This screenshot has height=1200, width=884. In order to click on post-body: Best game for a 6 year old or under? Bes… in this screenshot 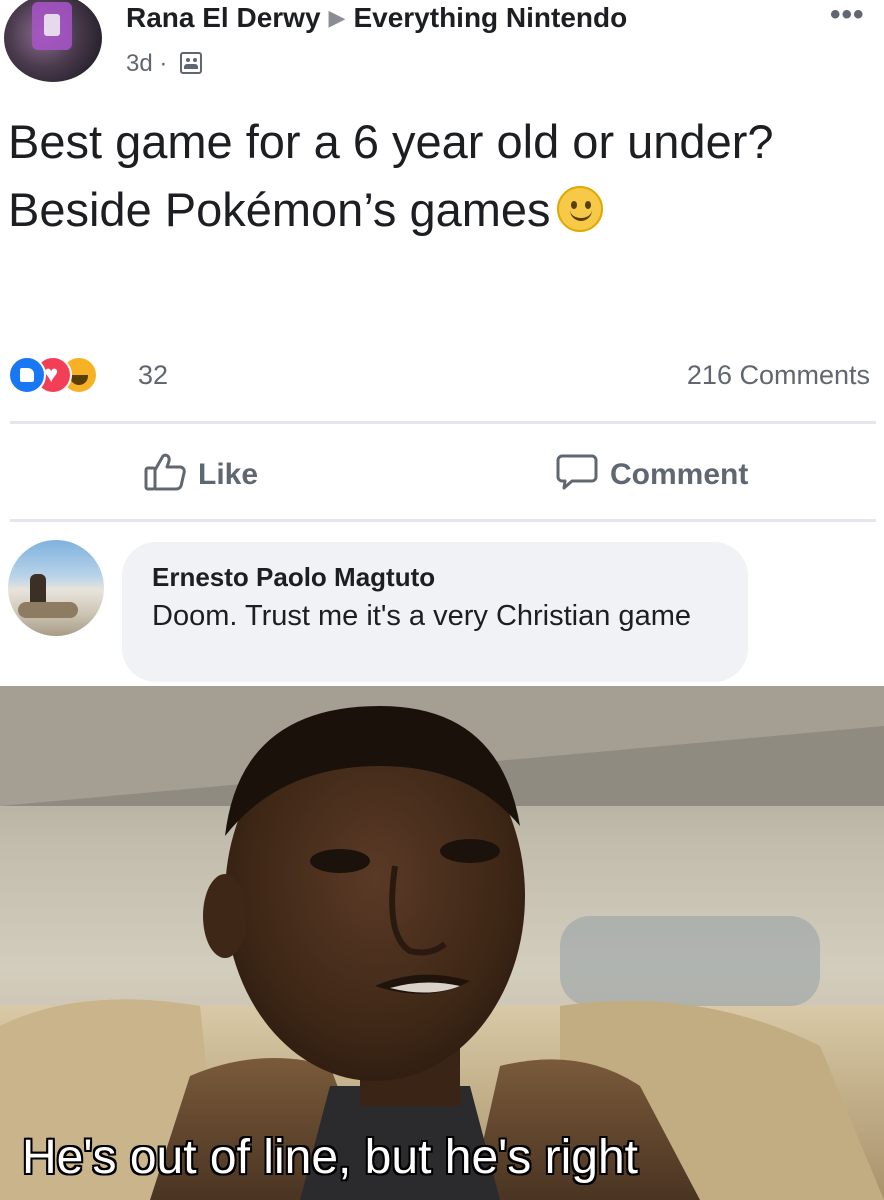, I will do `click(438, 176)`.